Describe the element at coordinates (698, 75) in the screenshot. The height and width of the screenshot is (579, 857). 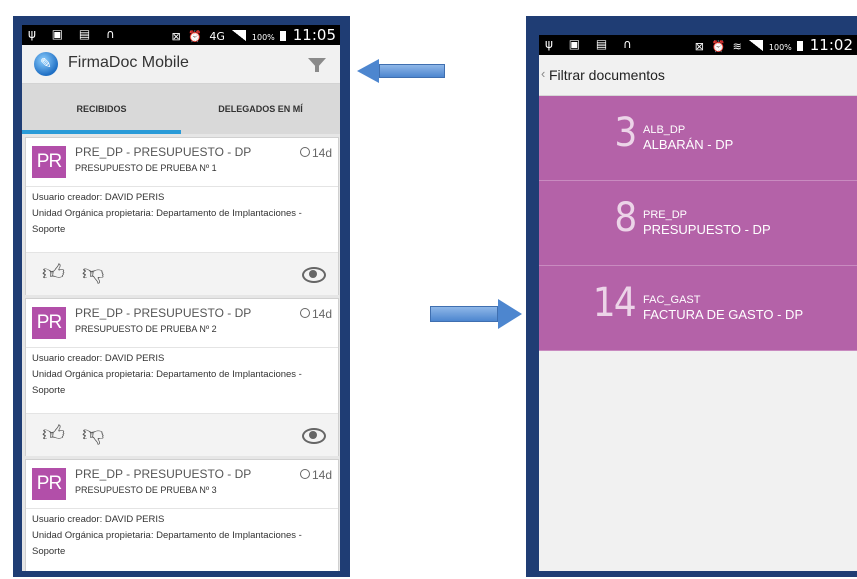
I see `filter-header: ‹ Filtrar documentos` at that location.